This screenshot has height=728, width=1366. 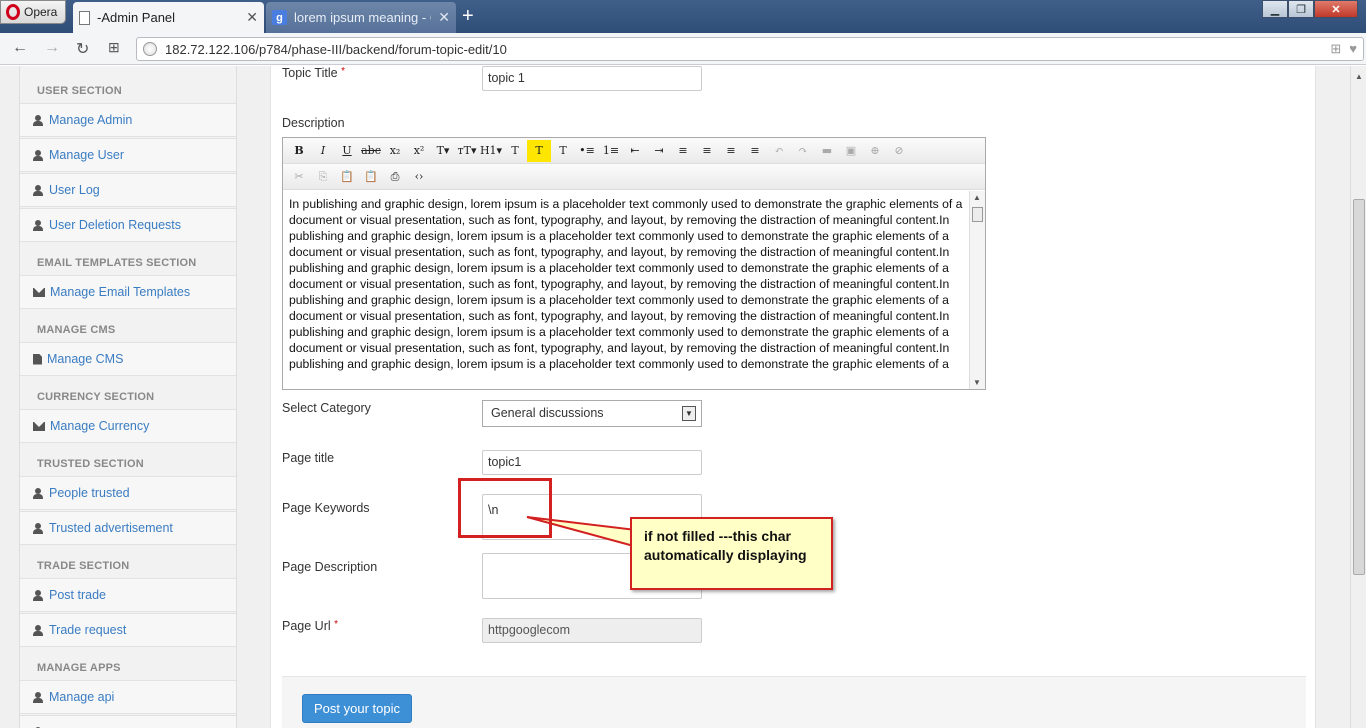 I want to click on page-scrollbar: ▲, so click(x=1358, y=397).